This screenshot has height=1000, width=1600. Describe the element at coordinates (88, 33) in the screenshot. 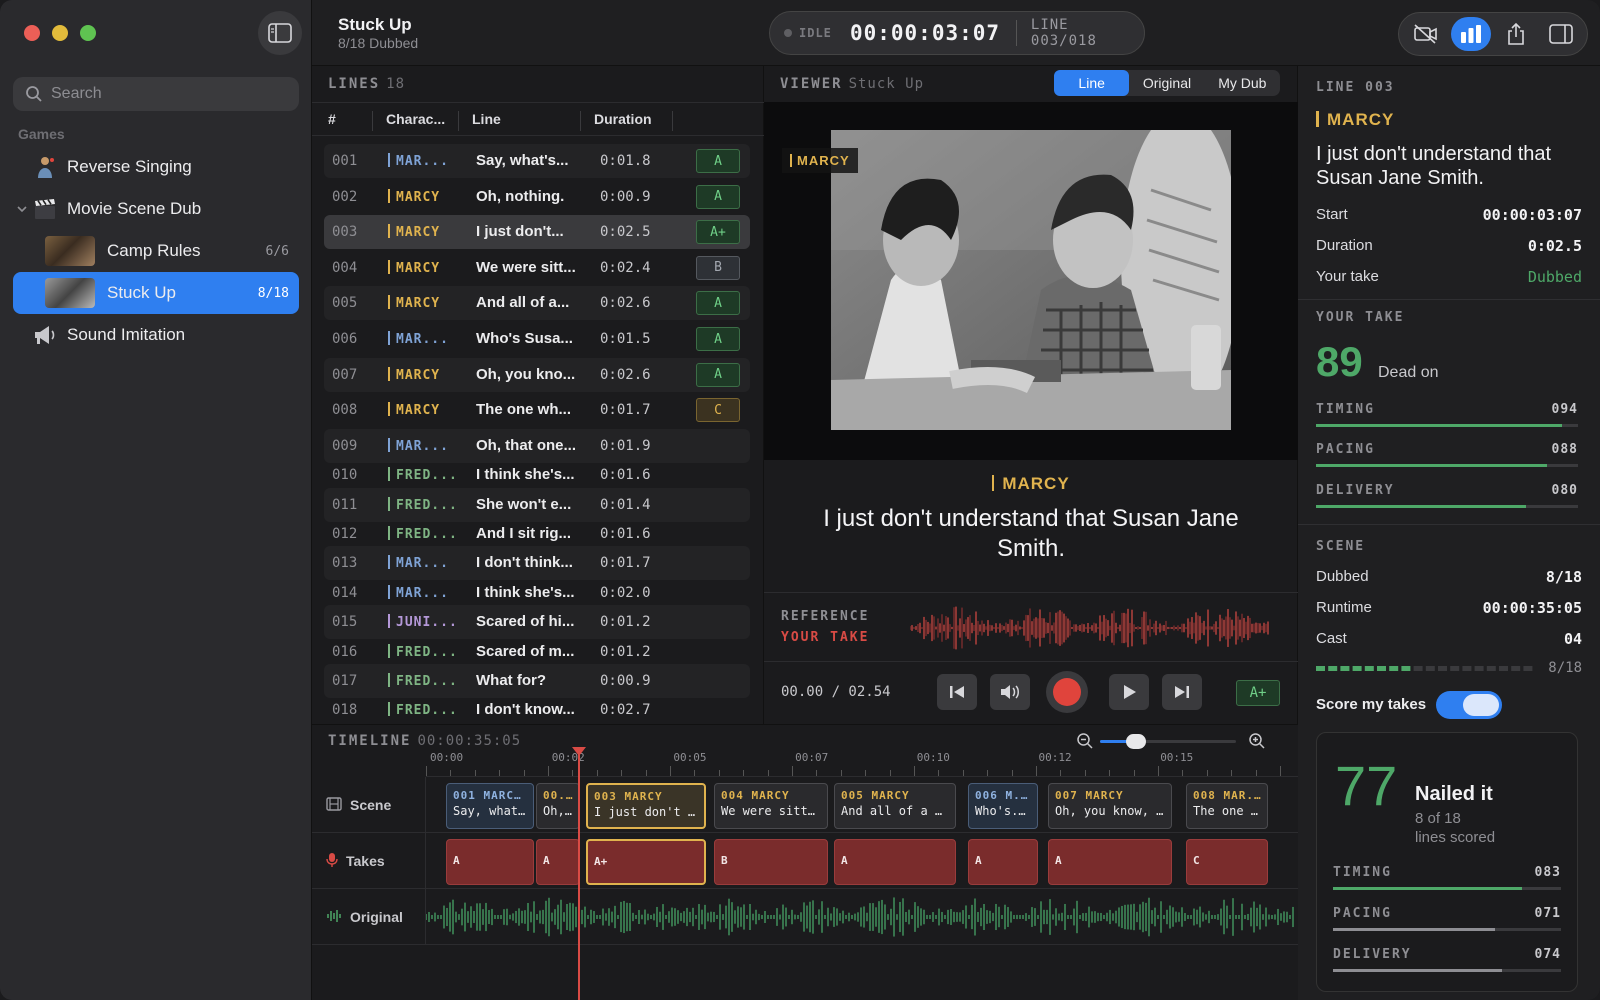

I see `zoom-window-button` at that location.